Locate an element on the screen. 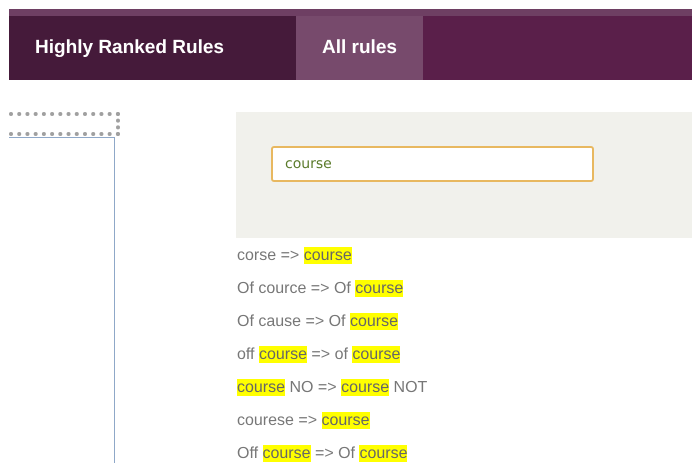 This screenshot has width=692, height=463. rule-text: off course => of course is located at coordinates (318, 355).